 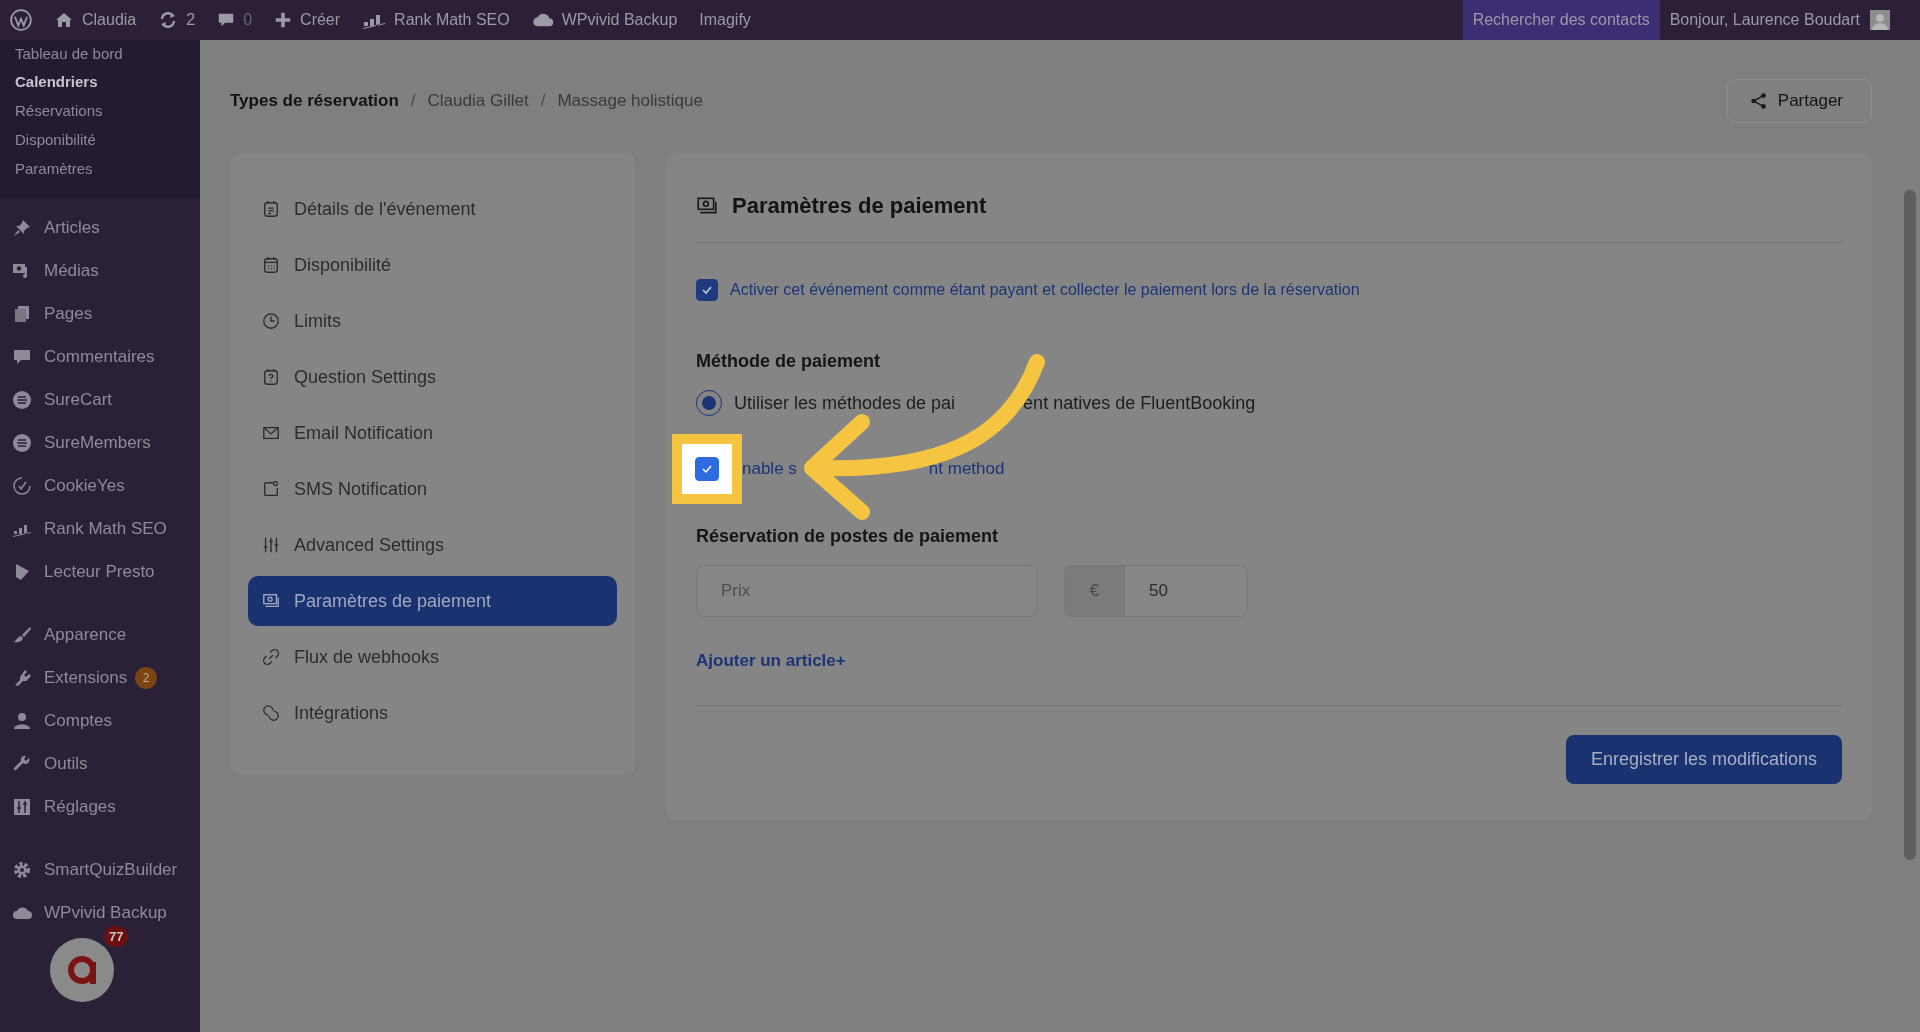 I want to click on item-name-field: Prix, so click(x=867, y=591).